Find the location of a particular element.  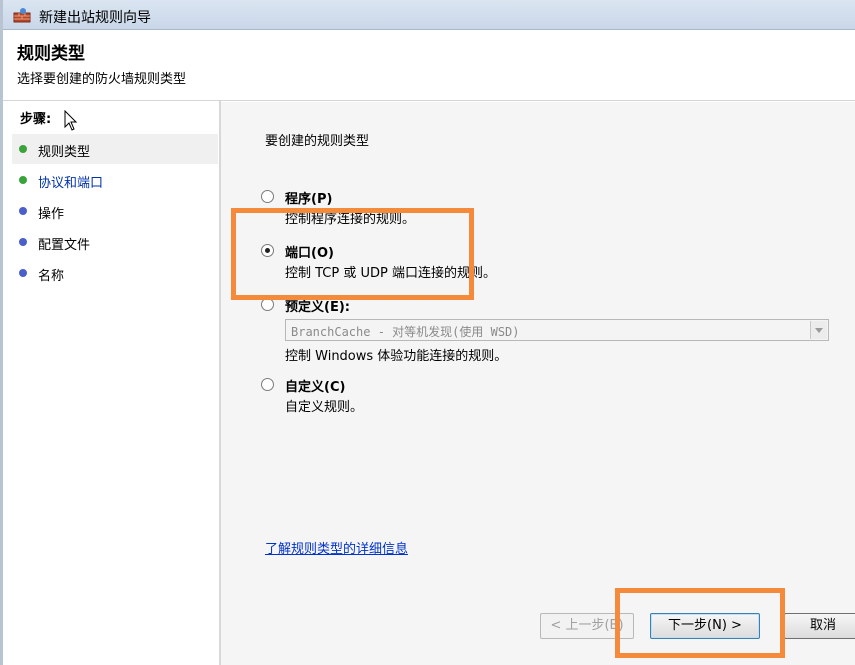

step-protocol-ports: 协议和端口 is located at coordinates (115, 180).